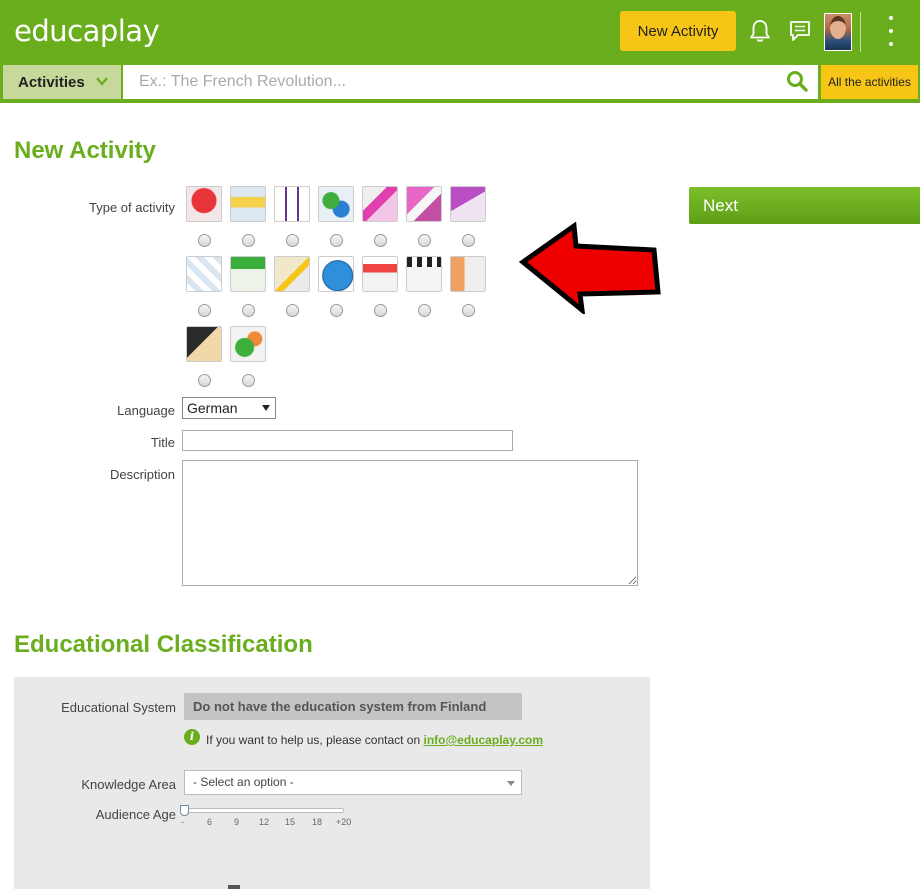 The width and height of the screenshot is (920, 889). Describe the element at coordinates (184, 810) in the screenshot. I see `audience-age-slider-handle` at that location.